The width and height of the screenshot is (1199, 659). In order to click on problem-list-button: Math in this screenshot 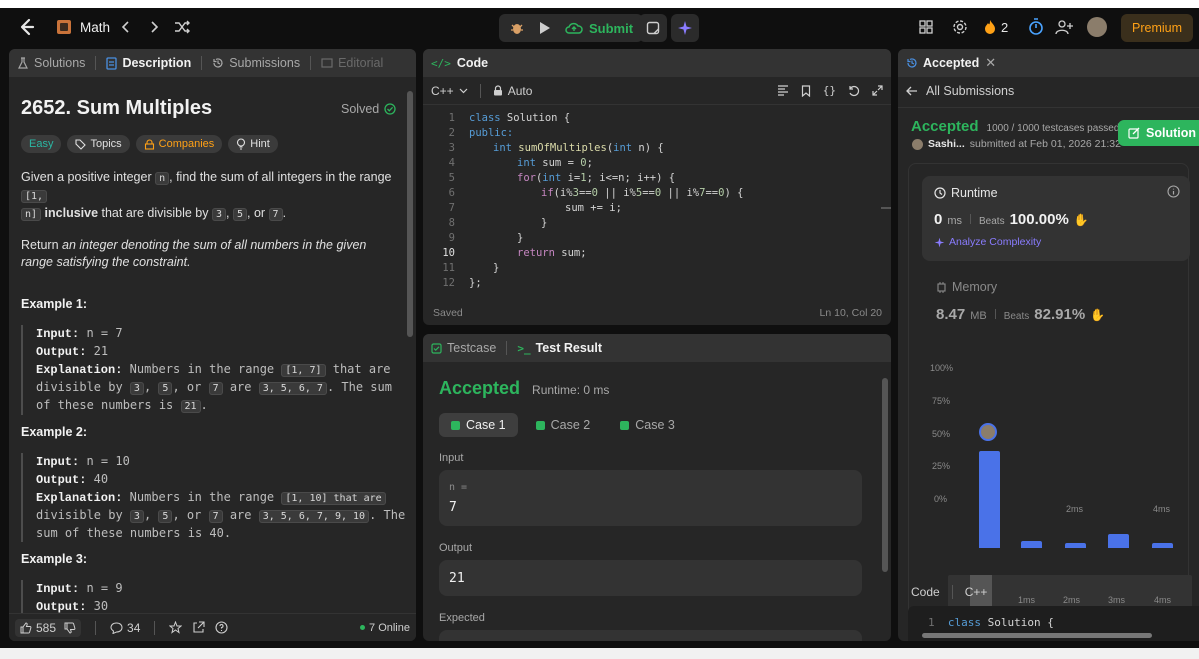, I will do `click(83, 27)`.